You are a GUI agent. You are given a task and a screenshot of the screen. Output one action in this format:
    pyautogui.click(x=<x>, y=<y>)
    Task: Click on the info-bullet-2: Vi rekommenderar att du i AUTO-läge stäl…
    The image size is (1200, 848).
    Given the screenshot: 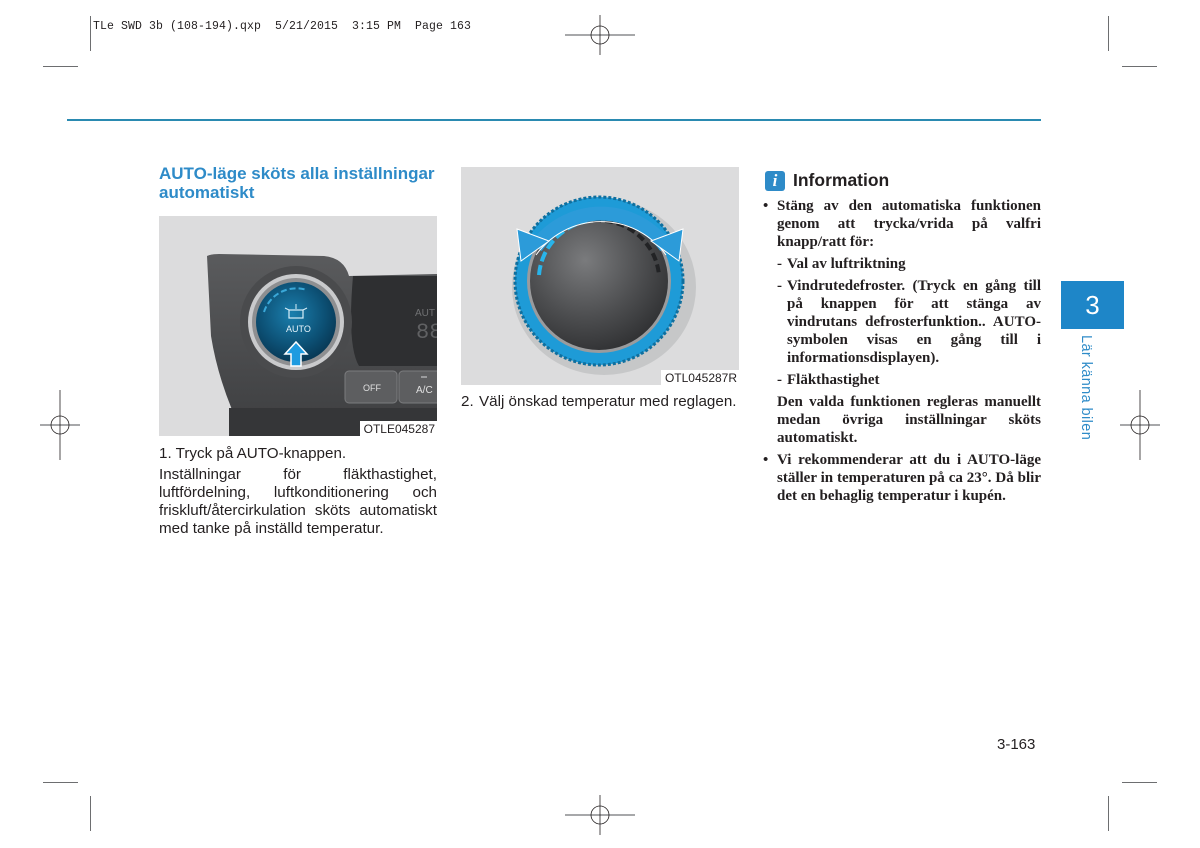 What is the action you would take?
    pyautogui.click(x=909, y=478)
    